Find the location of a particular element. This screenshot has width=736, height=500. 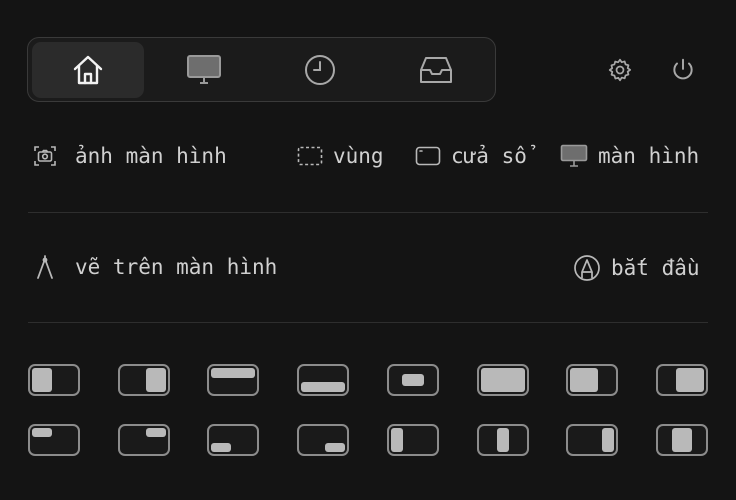

layout-bottom-half-button is located at coordinates (323, 380).